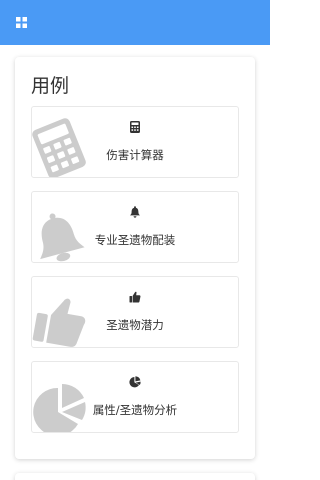 This screenshot has width=320, height=480. What do you see at coordinates (135, 142) in the screenshot?
I see `damage-calculator-item: 伤害计算器` at bounding box center [135, 142].